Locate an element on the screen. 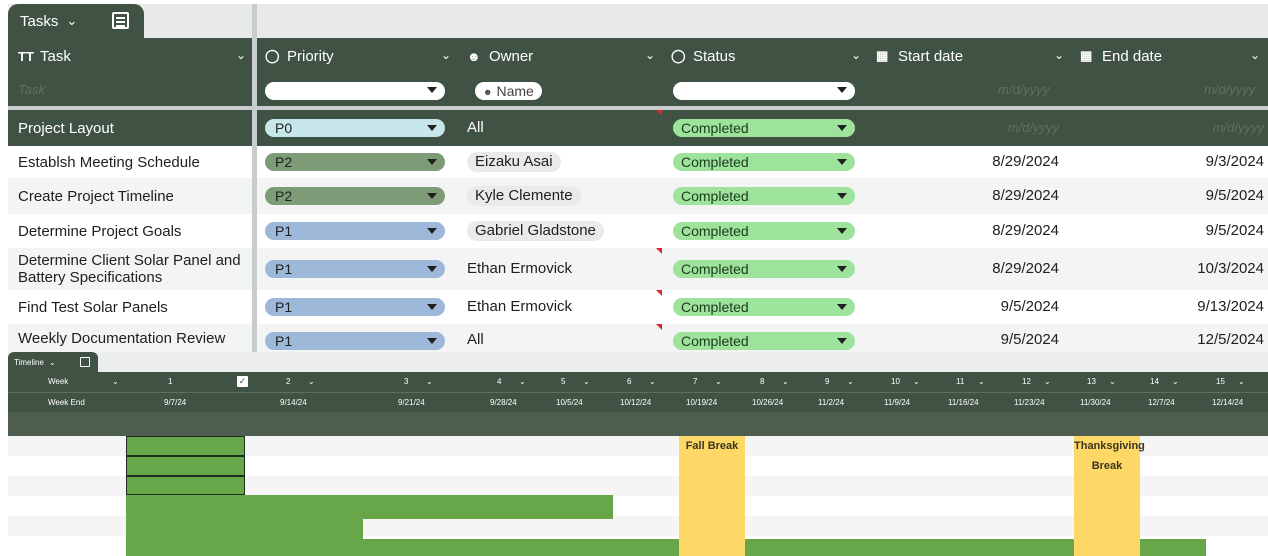 Image resolution: width=1268 pixels, height=556 pixels. column-header-task: TT Task ⌄ is located at coordinates (136, 56).